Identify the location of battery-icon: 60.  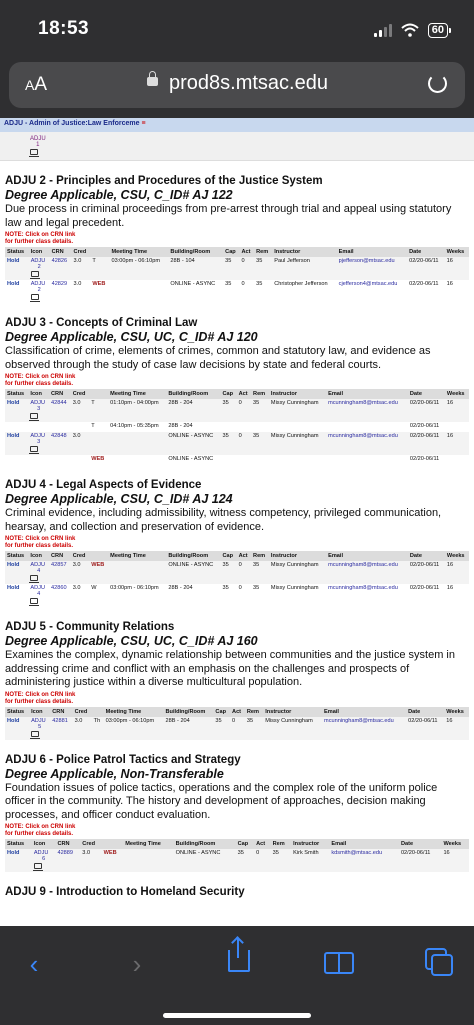
(439, 30).